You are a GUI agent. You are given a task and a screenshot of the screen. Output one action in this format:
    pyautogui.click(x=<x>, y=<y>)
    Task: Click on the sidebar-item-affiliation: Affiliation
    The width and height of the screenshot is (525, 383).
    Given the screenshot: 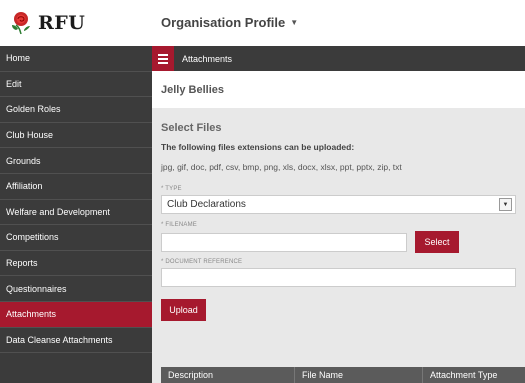 What is the action you would take?
    pyautogui.click(x=76, y=187)
    